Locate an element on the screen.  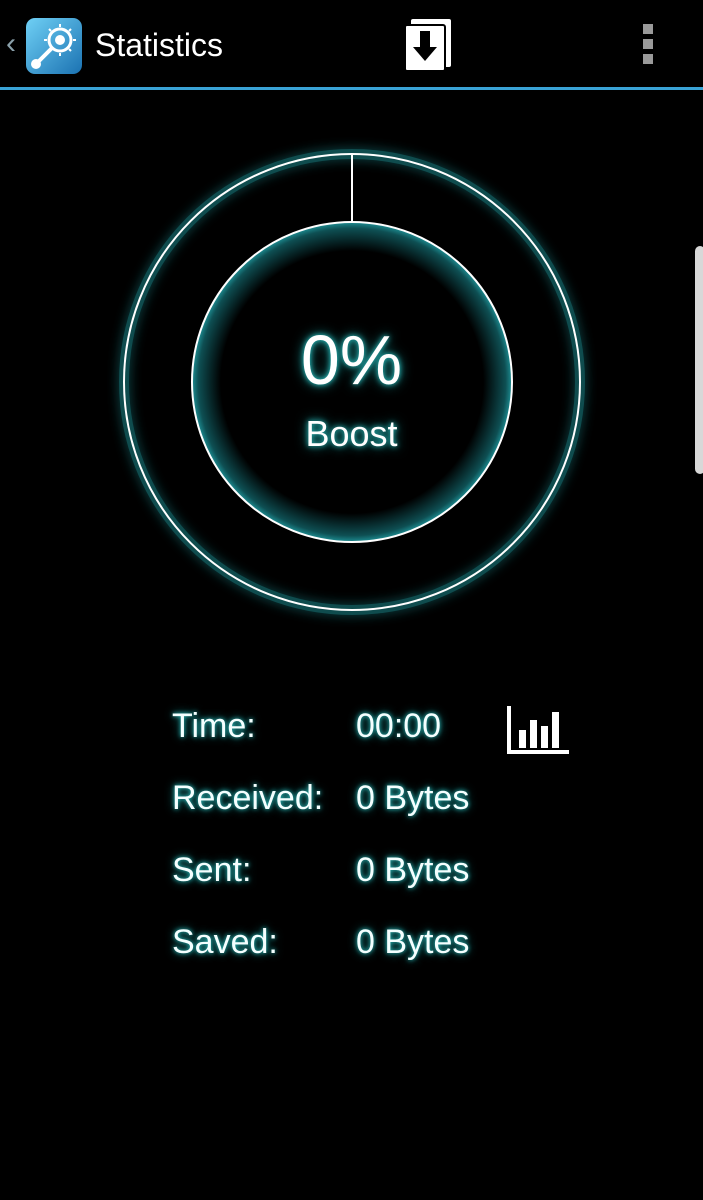
overflow-menu-button is located at coordinates (648, 44).